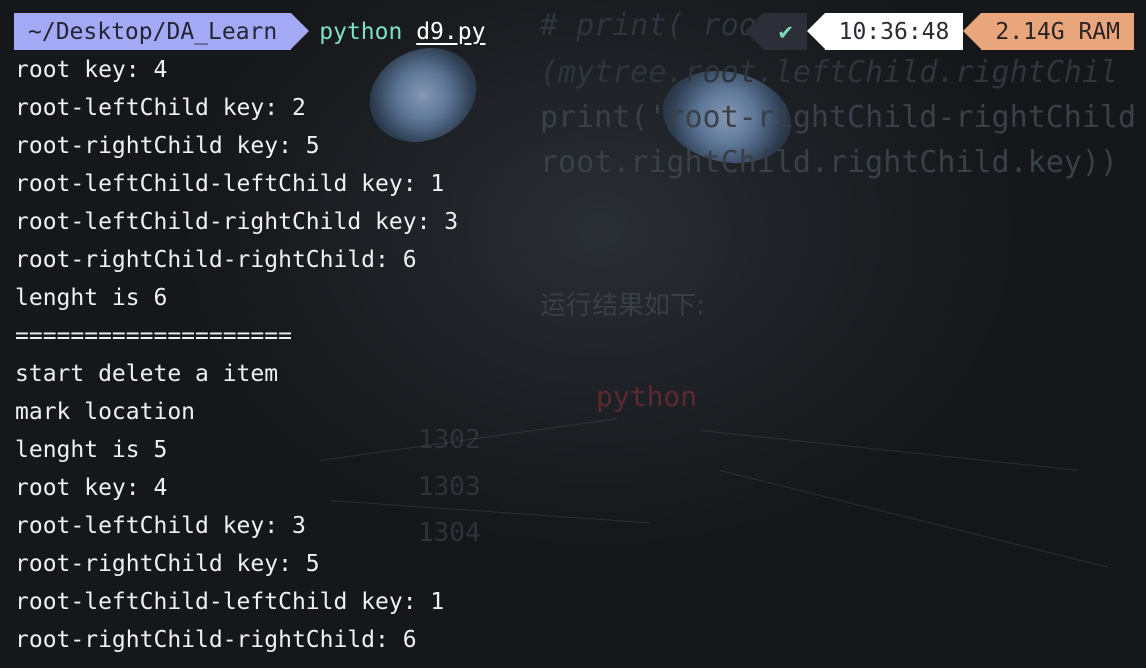 This screenshot has width=1146, height=668. What do you see at coordinates (450, 32) in the screenshot?
I see `command-argument: d9.py` at bounding box center [450, 32].